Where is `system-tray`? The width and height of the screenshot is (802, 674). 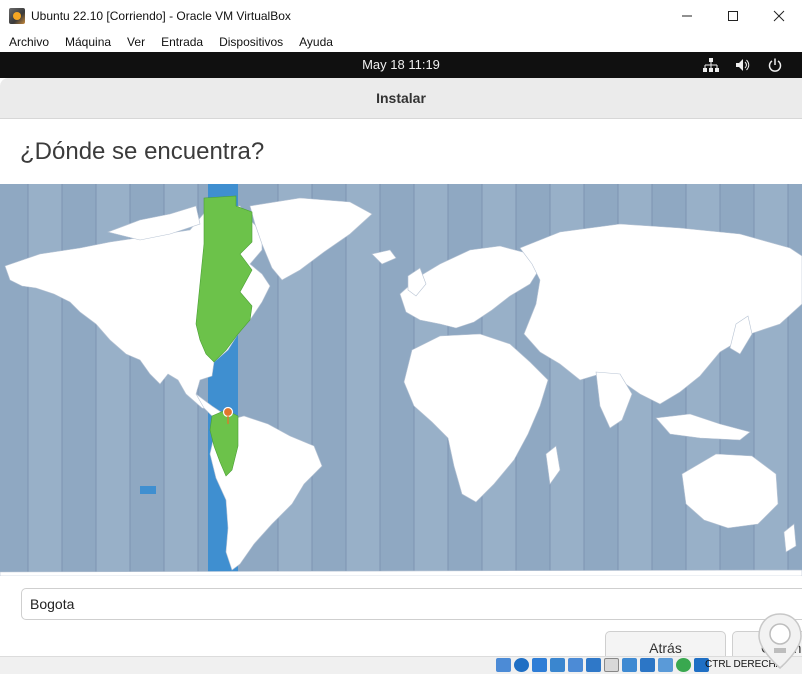 system-tray is located at coordinates (743, 65).